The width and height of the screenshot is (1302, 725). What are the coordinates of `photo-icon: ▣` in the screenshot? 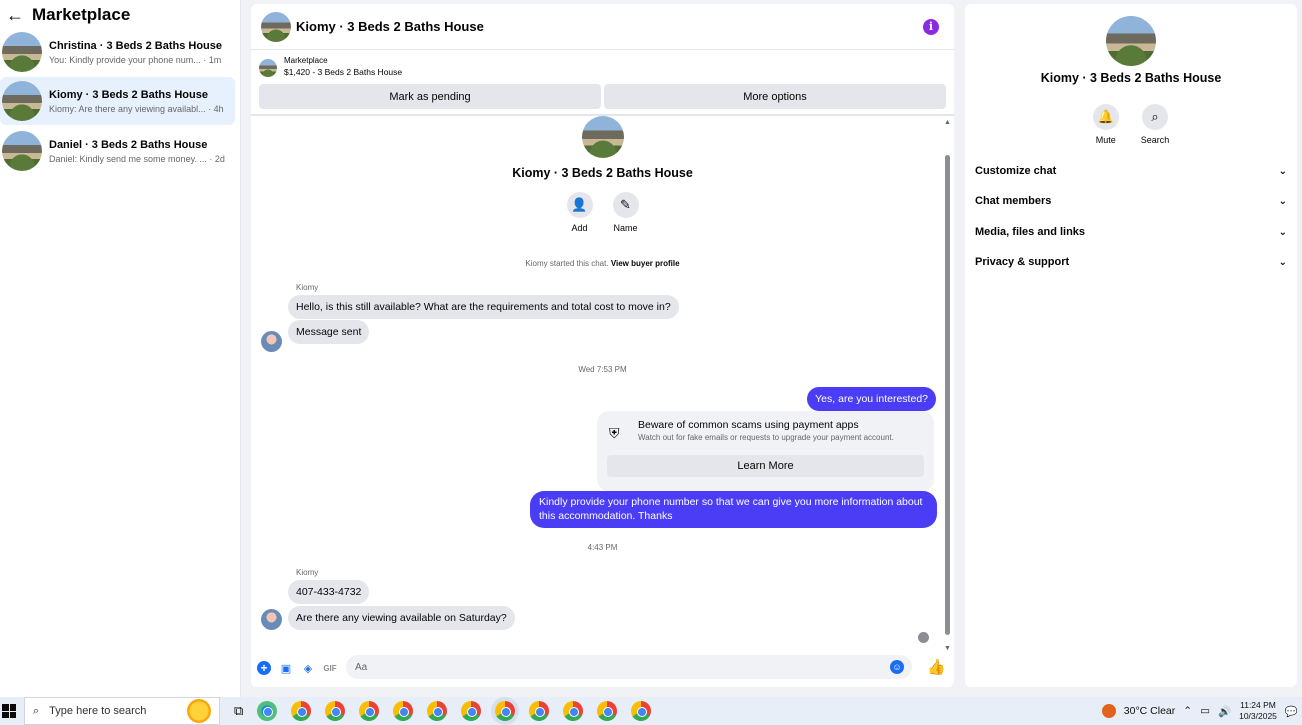 It's located at (286, 668).